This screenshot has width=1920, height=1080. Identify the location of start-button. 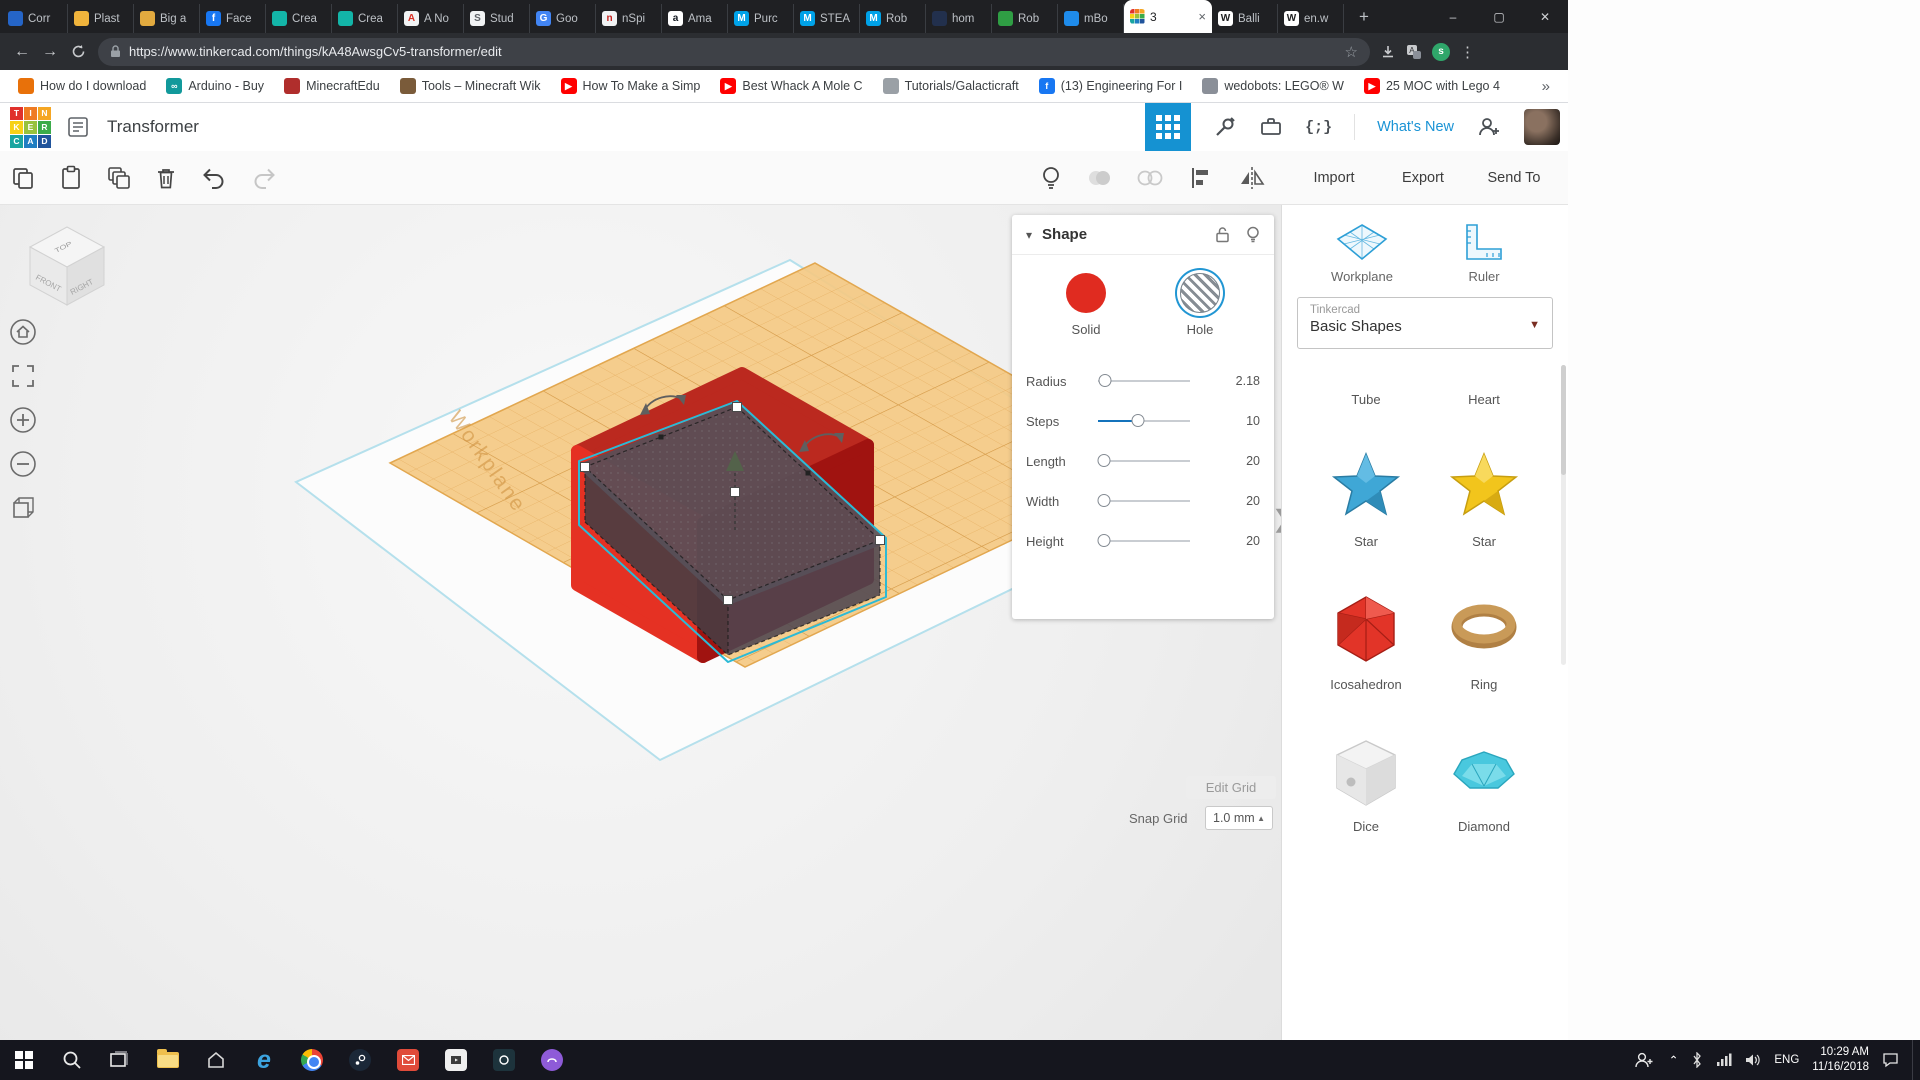
(24, 1060).